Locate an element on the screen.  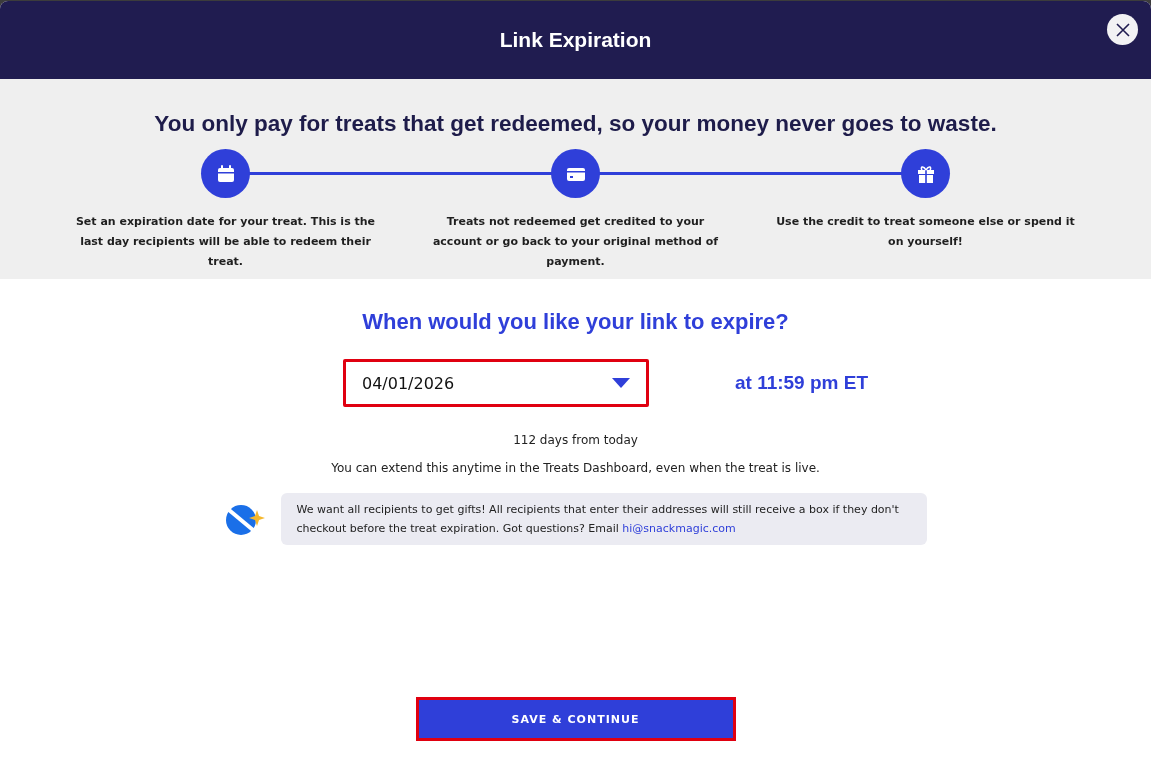
question-heading: When would you like your link to expire? is located at coordinates (575, 322).